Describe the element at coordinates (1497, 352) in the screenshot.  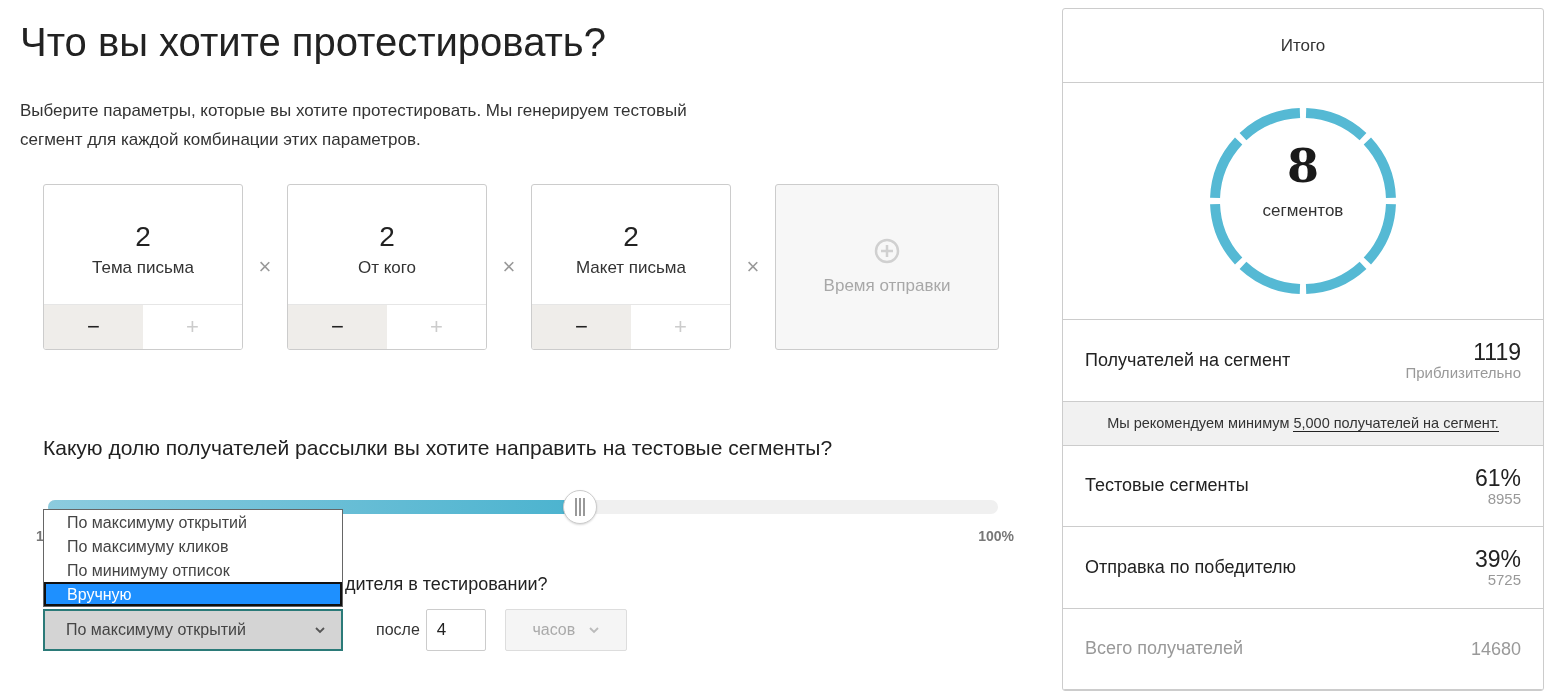
I see `summary-value: 1119` at that location.